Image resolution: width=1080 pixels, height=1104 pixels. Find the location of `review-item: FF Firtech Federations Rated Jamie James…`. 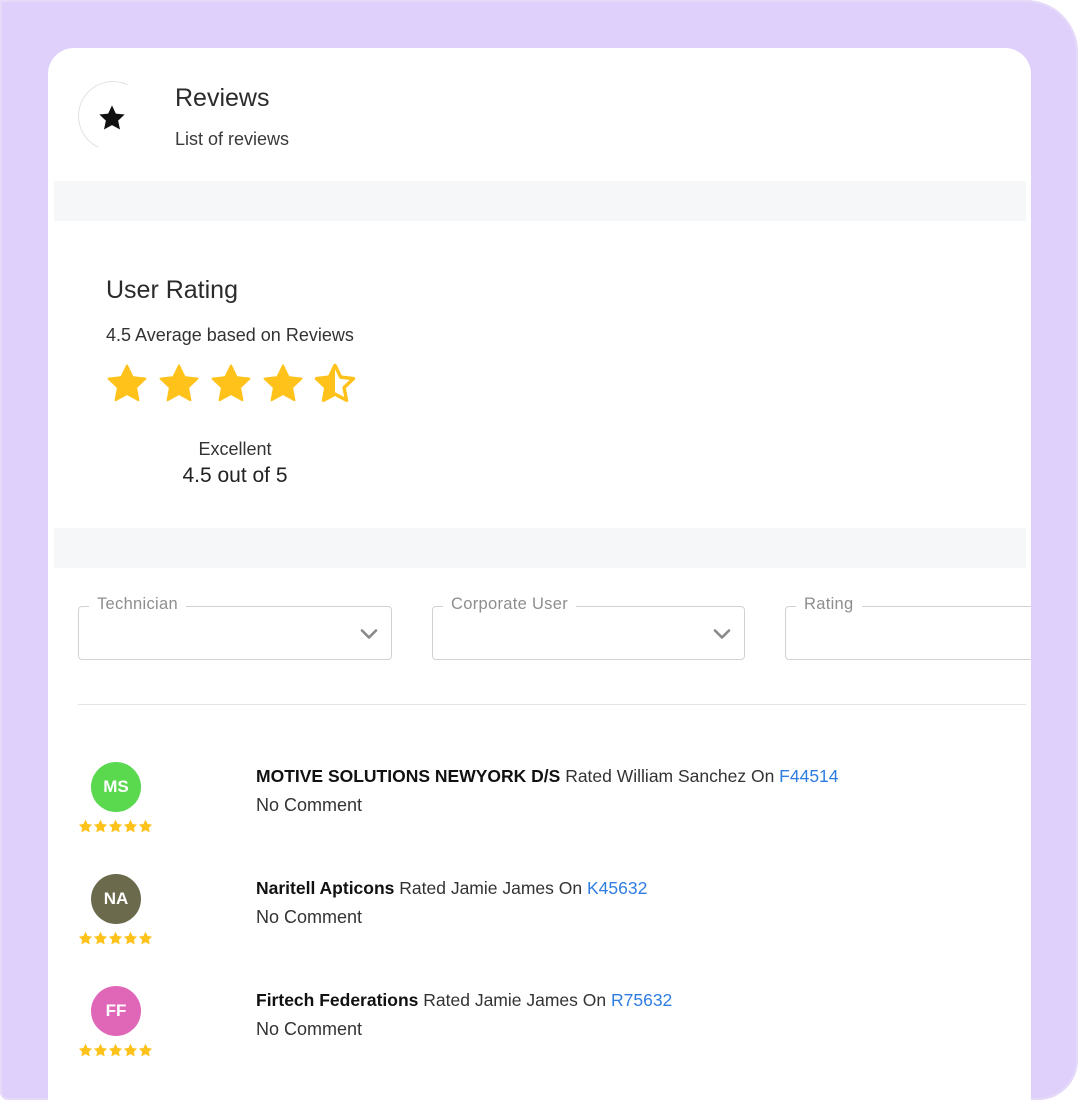

review-item: FF Firtech Federations Rated Jamie James… is located at coordinates (539, 1036).